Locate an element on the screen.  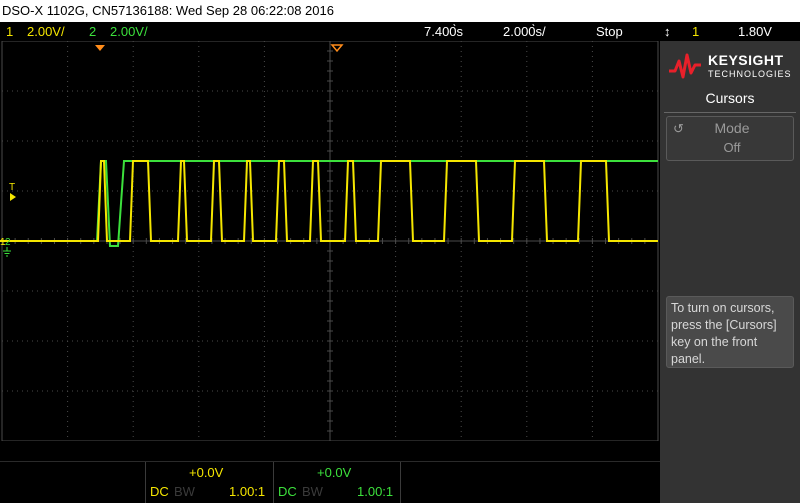
ch1-coupling: DC is located at coordinates (159, 491).